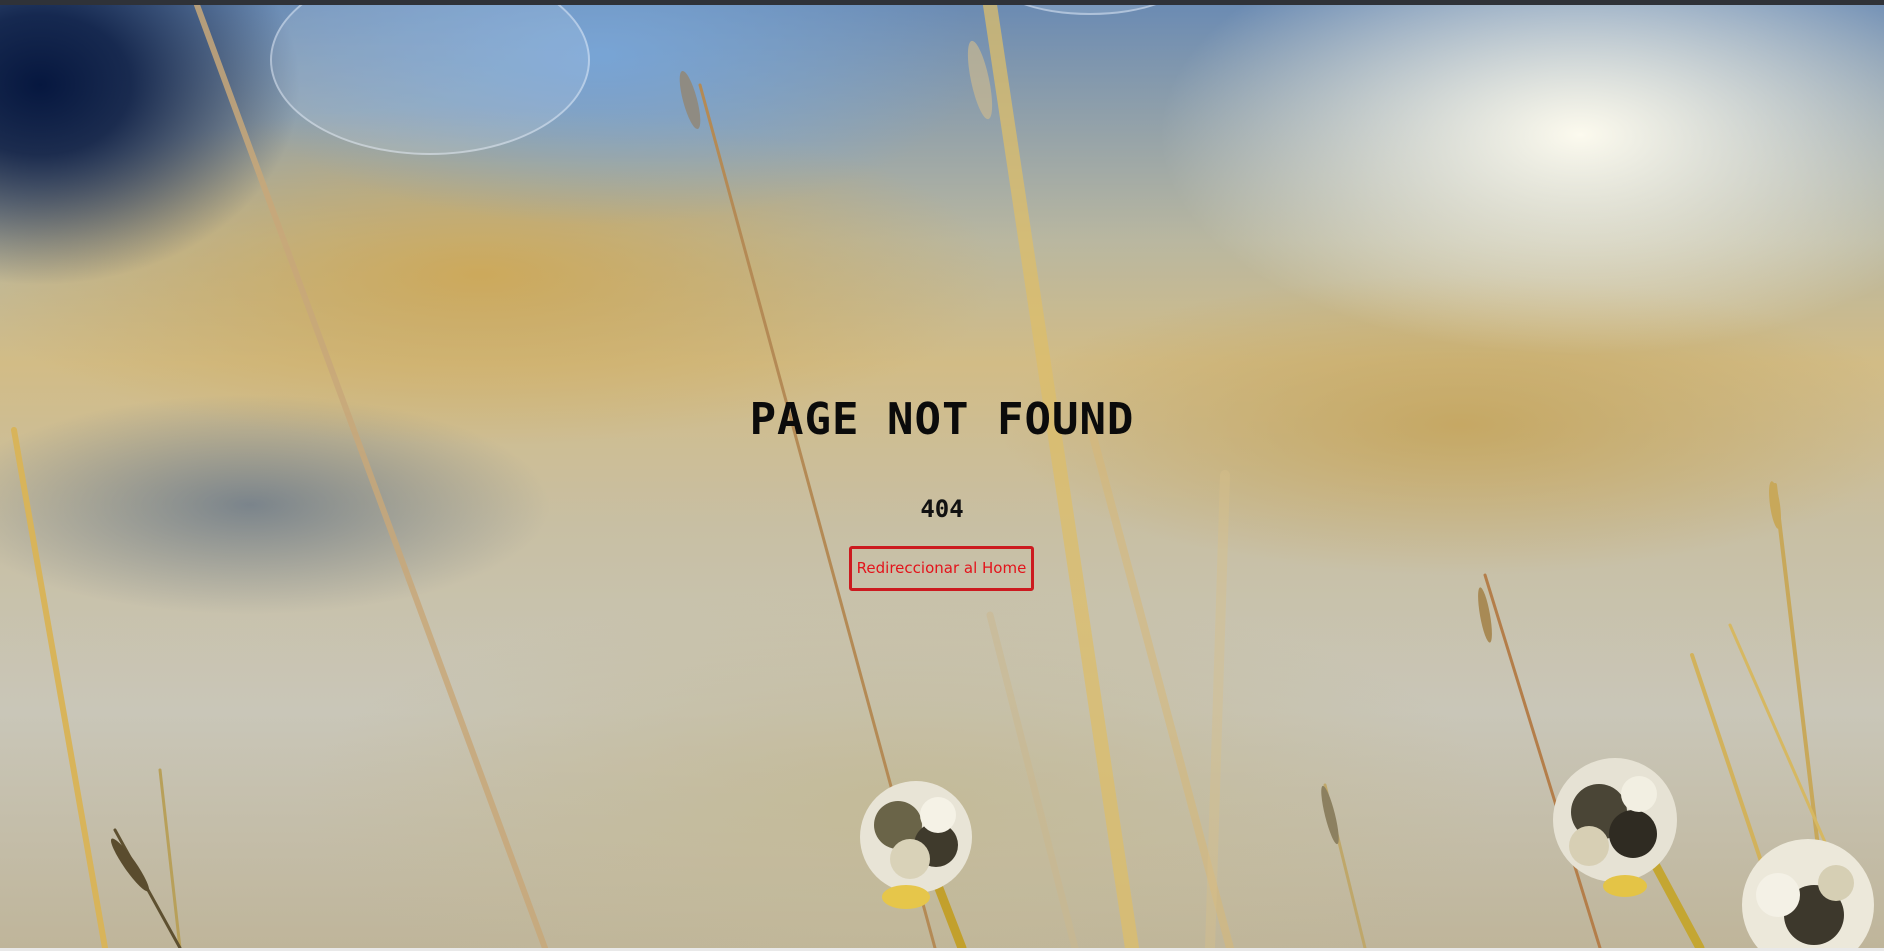 The height and width of the screenshot is (951, 1884). I want to click on redirect-home-button: Redireccionar al Home, so click(941, 568).